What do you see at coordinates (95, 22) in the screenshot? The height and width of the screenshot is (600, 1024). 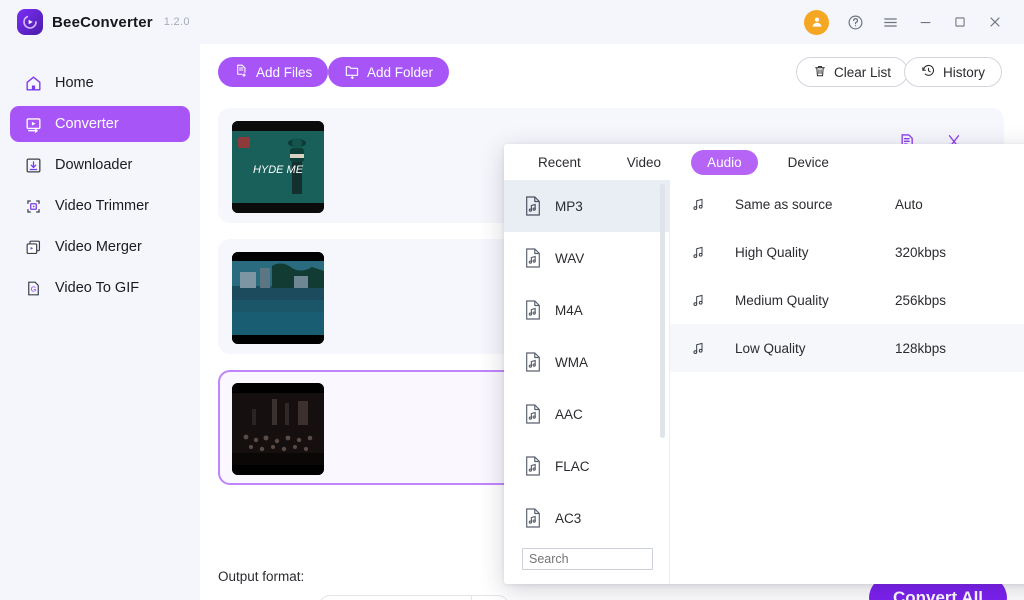 I see `app-brand: BeeConverter 1.2.0` at bounding box center [95, 22].